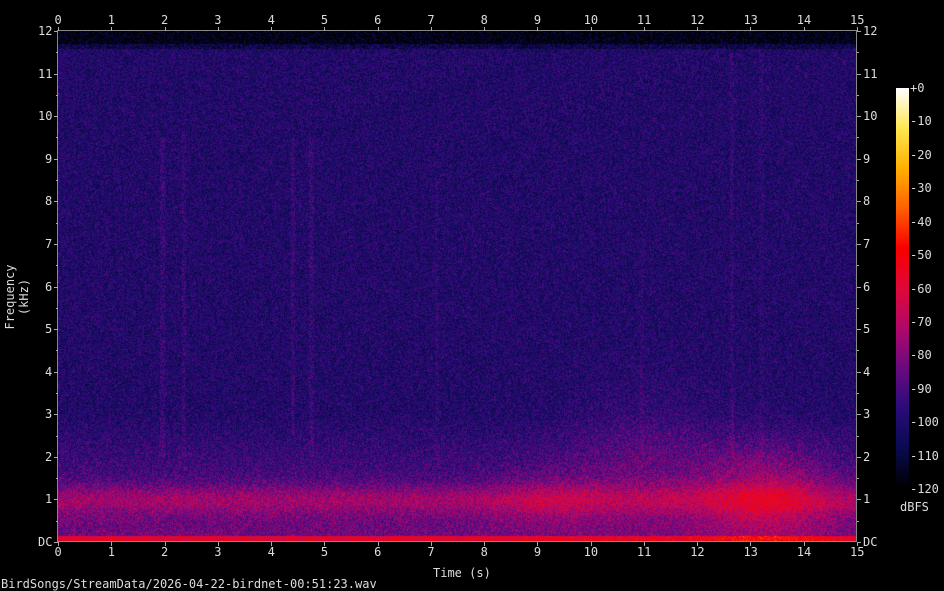 Image resolution: width=944 pixels, height=591 pixels. Describe the element at coordinates (58, 20) in the screenshot. I see `x-tick-label-top: 0` at that location.